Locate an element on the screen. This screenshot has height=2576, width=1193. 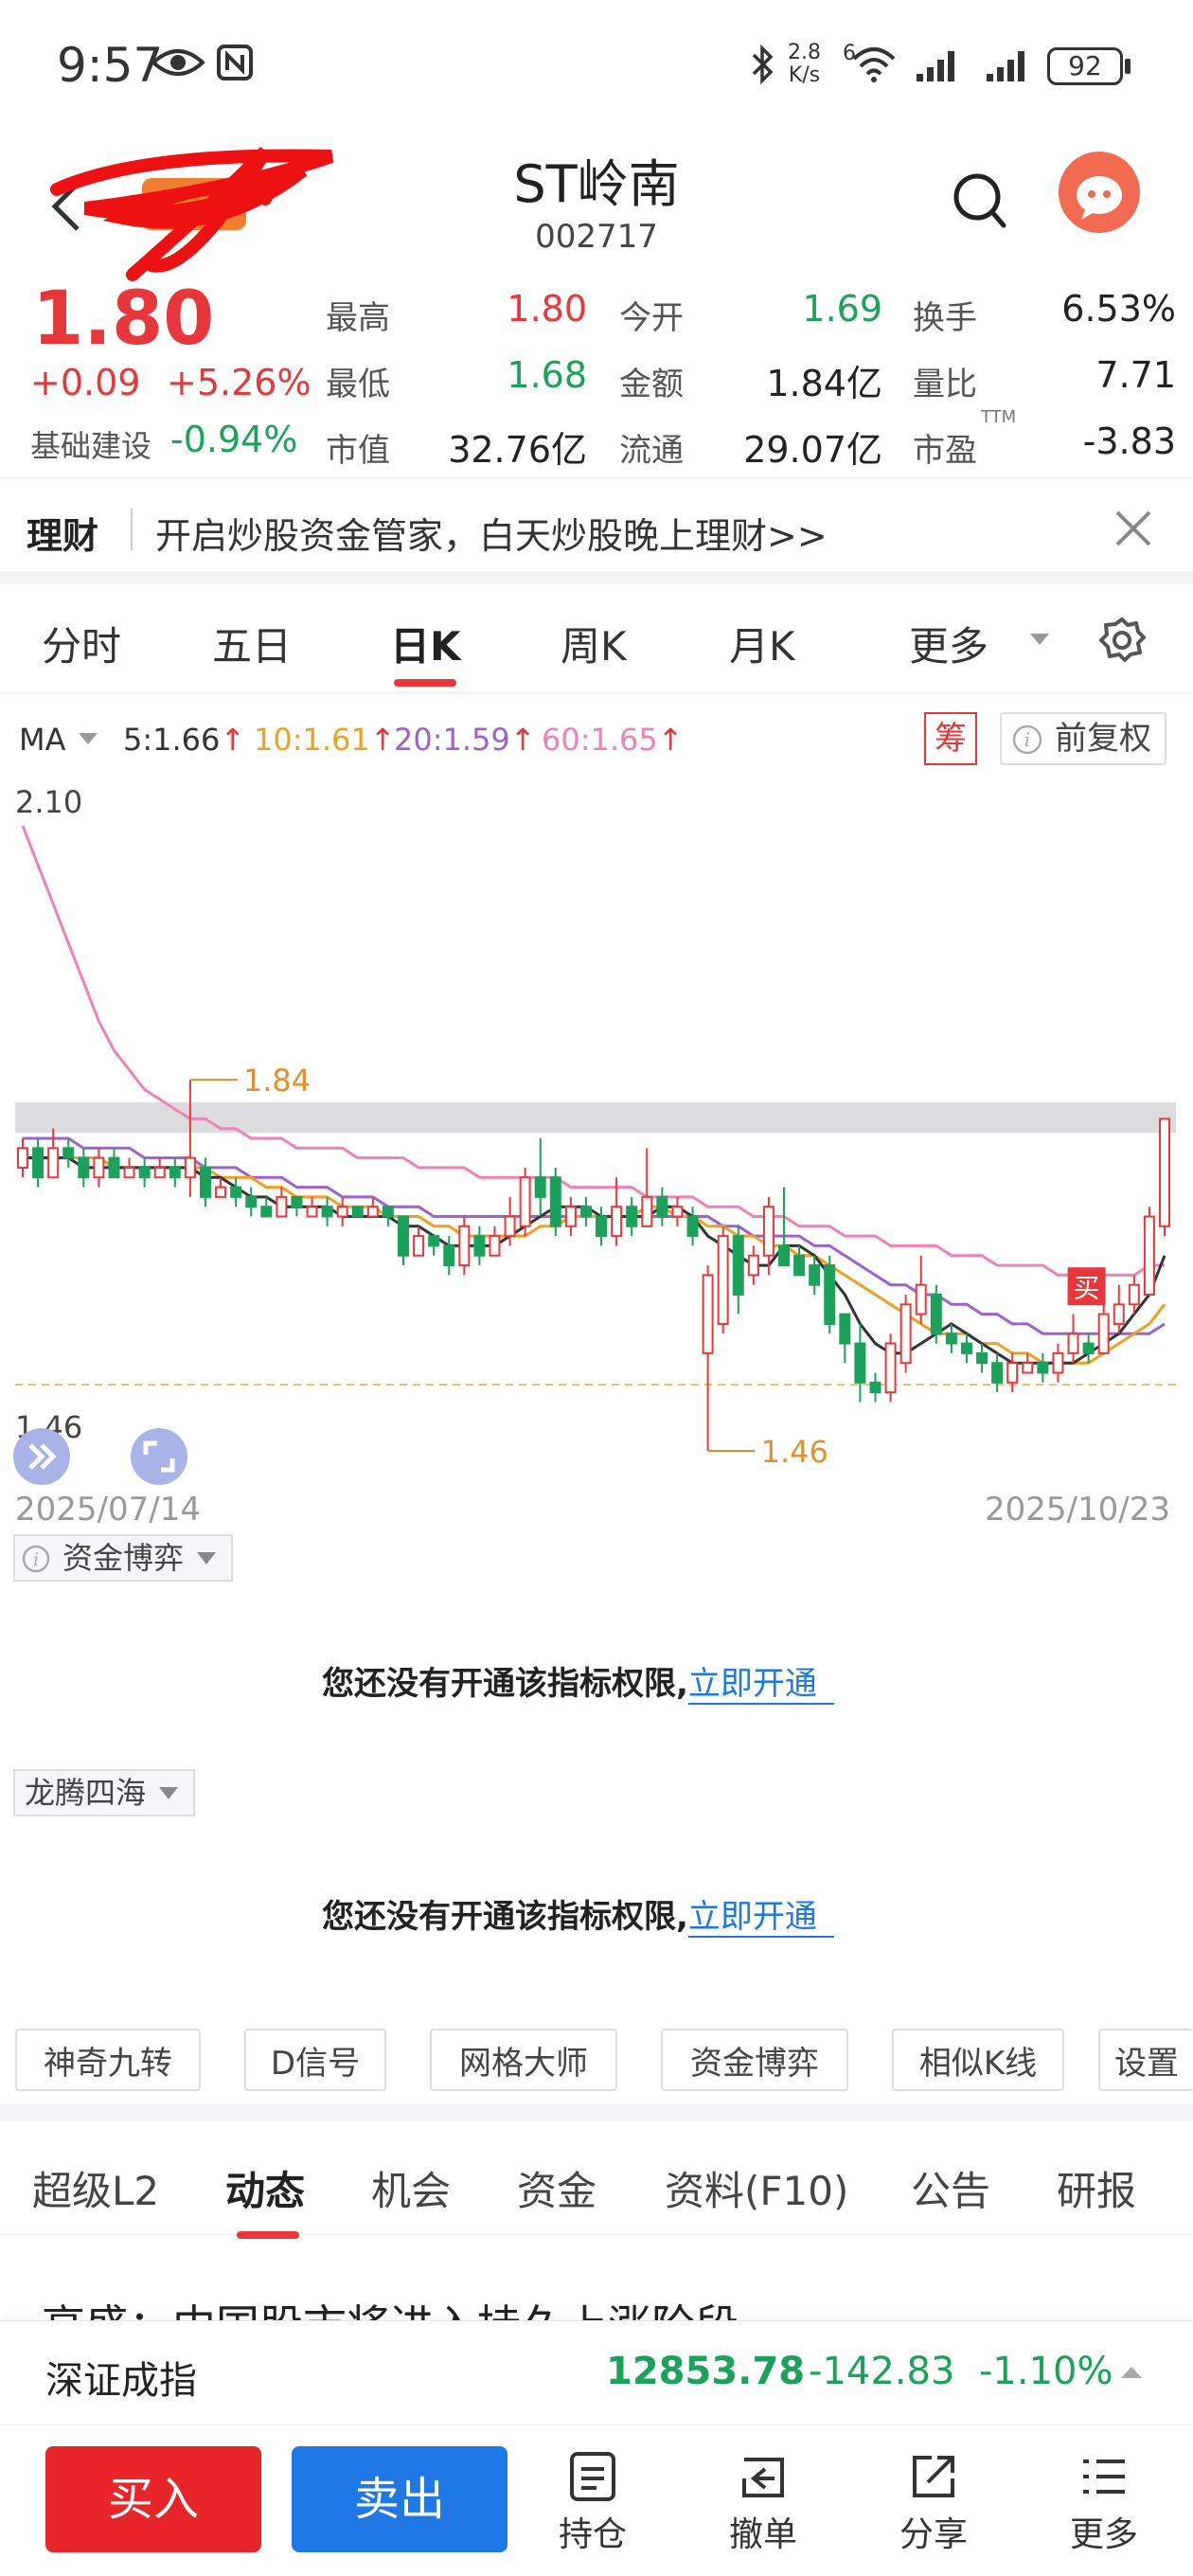
cancel-order-icon is located at coordinates (763, 2477).